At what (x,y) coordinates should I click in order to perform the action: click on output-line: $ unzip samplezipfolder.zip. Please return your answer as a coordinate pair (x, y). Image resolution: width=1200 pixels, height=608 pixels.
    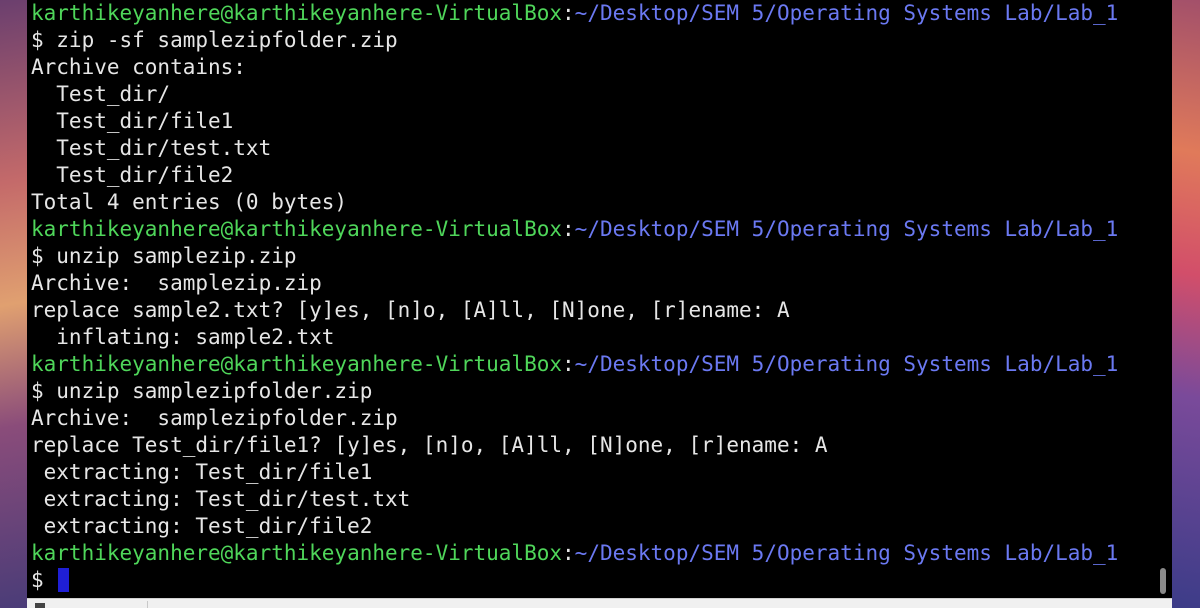
    Looking at the image, I should click on (202, 391).